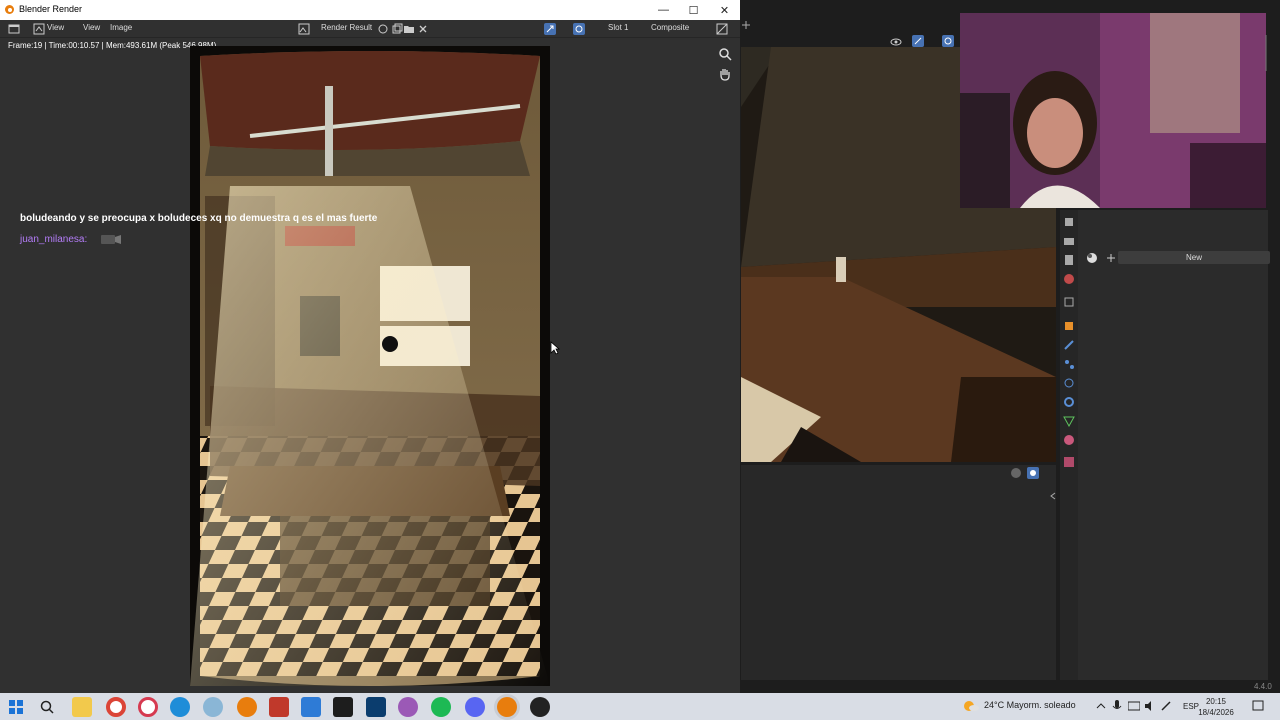 The image size is (1280, 720). Describe the element at coordinates (343, 707) in the screenshot. I see `pycharm-icon` at that location.